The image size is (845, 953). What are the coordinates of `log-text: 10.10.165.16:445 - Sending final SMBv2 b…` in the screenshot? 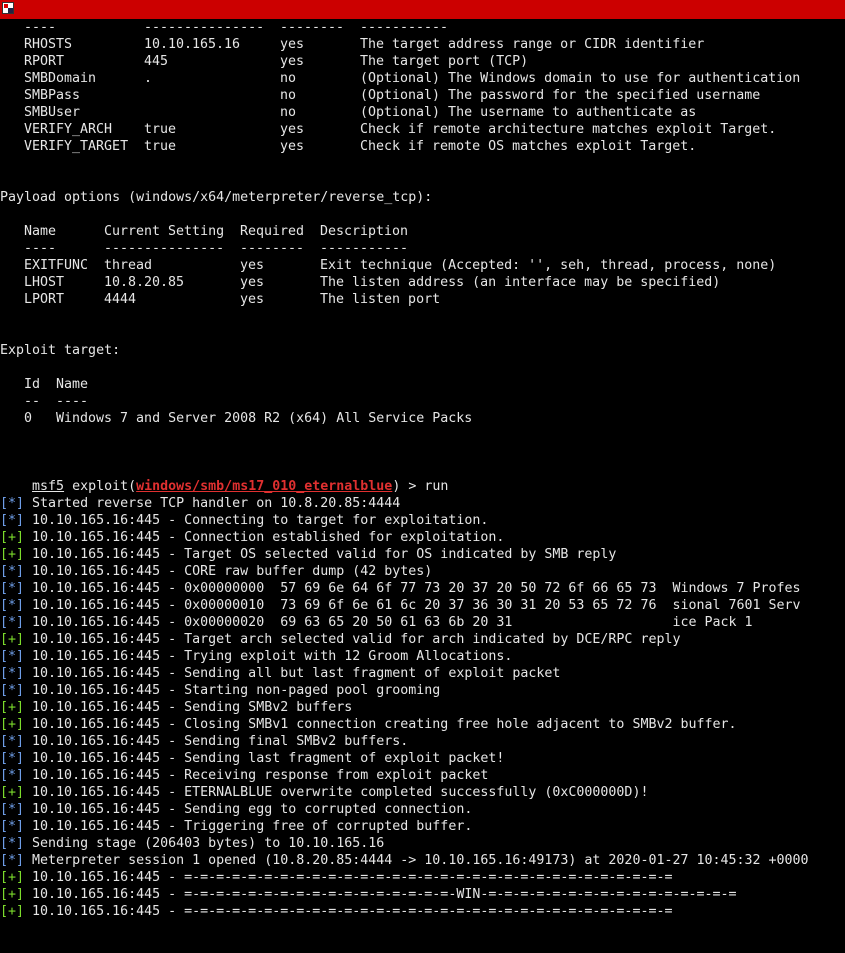 It's located at (216, 741).